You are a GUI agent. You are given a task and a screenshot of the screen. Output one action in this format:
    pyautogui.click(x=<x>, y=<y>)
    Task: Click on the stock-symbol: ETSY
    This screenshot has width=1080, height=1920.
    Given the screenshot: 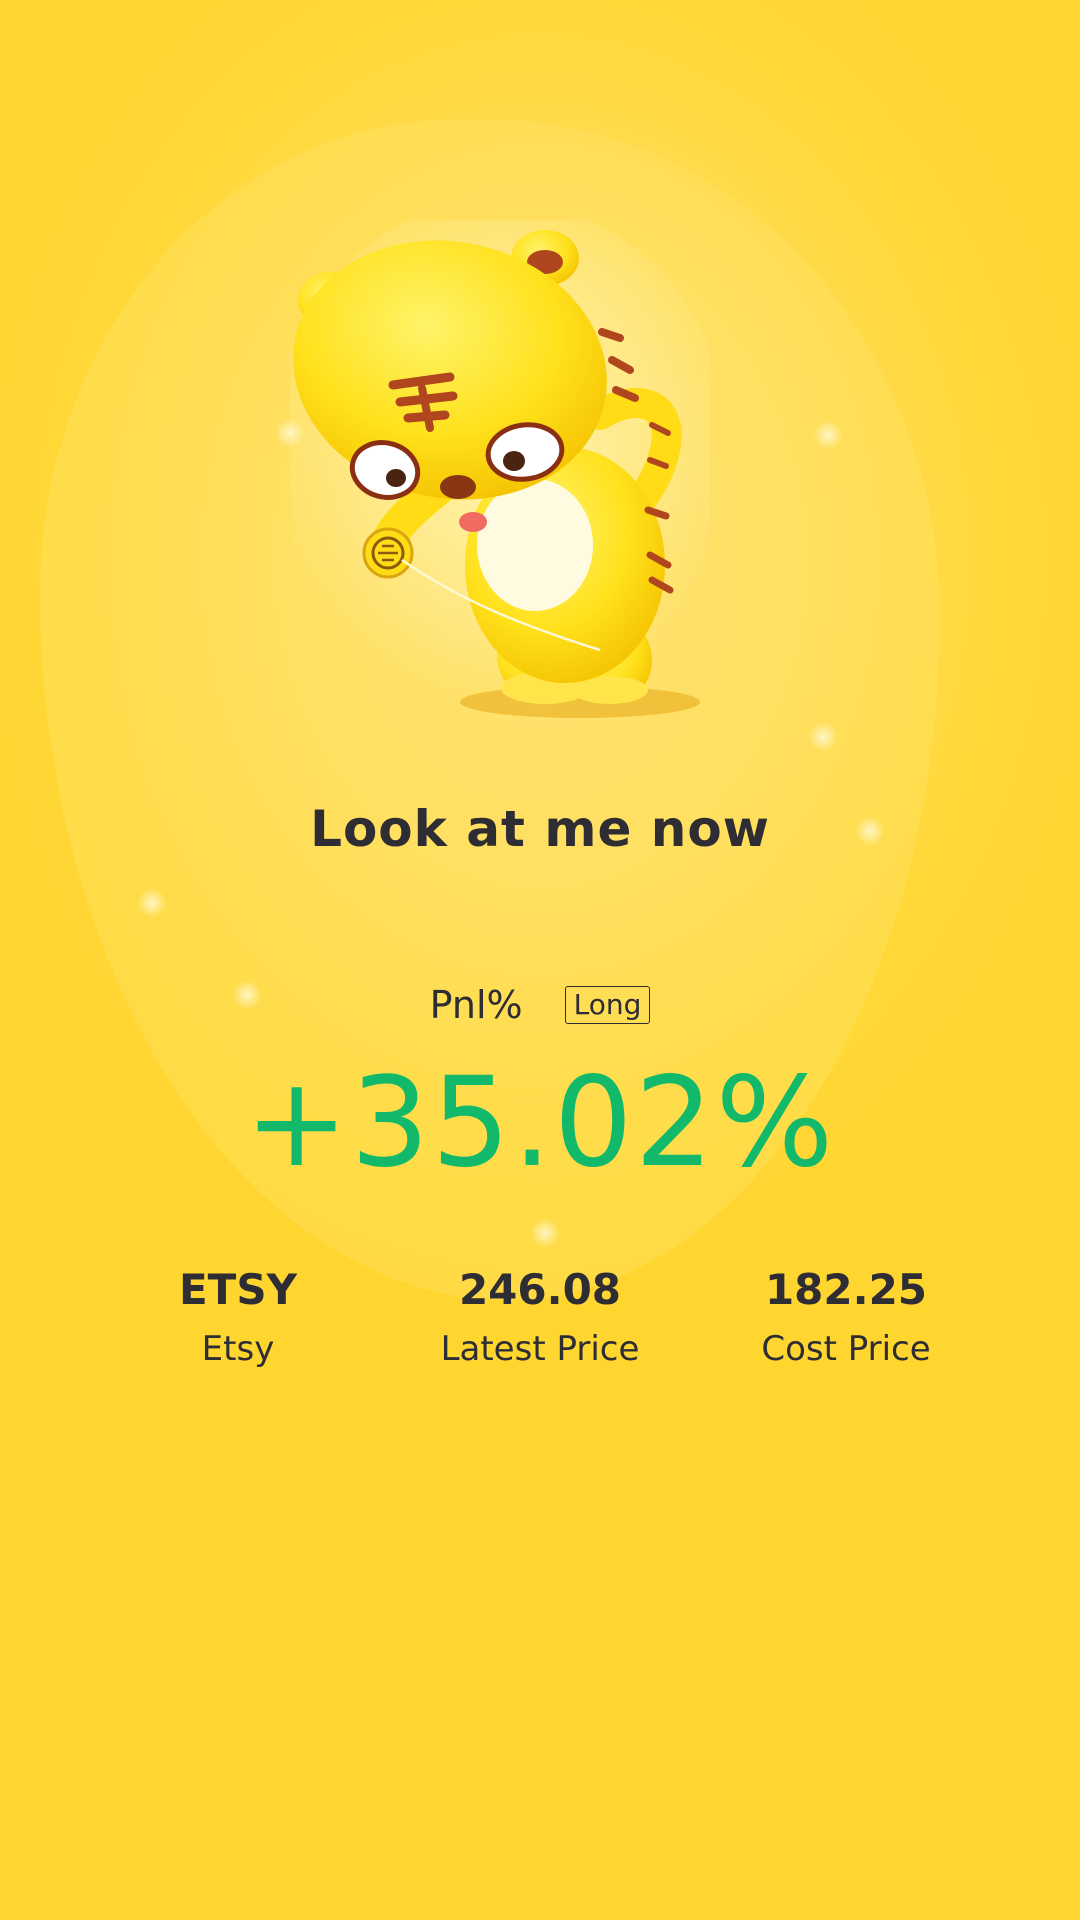 What is the action you would take?
    pyautogui.click(x=237, y=1289)
    